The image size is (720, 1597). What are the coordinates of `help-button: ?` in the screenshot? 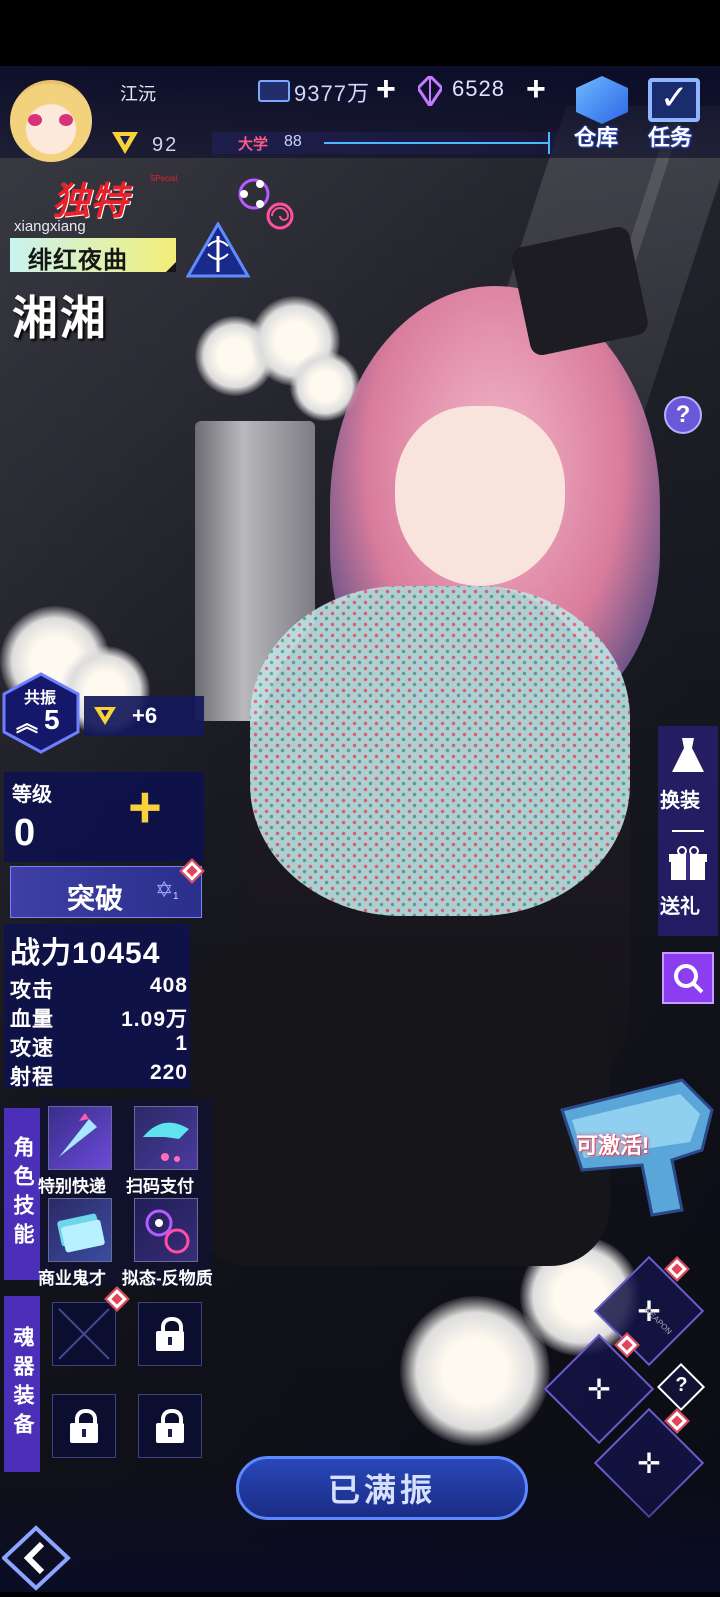 It's located at (683, 415).